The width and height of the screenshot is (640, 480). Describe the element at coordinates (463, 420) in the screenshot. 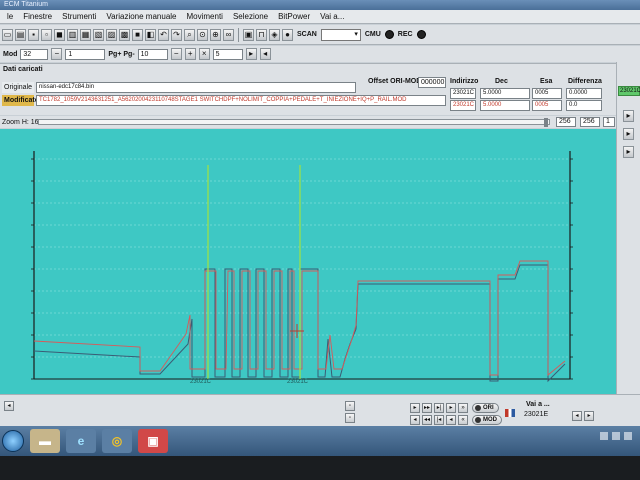

I see `nav-jump-back-icon: «` at that location.